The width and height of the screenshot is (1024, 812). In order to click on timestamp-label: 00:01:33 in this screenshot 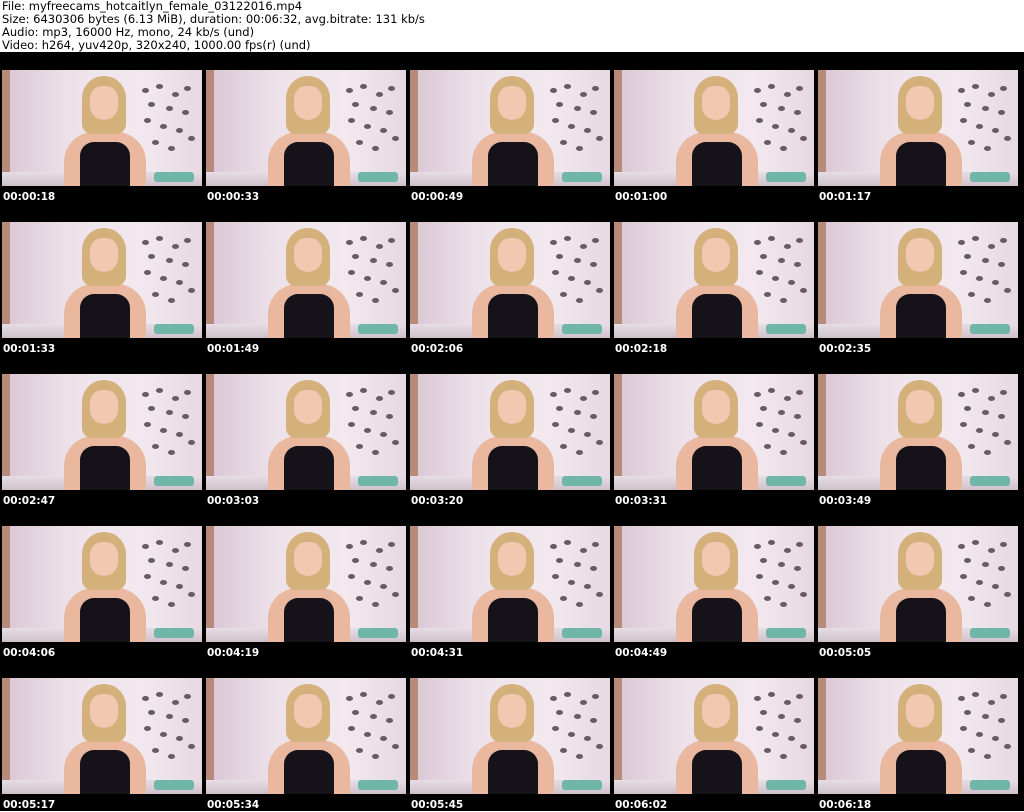, I will do `click(29, 349)`.